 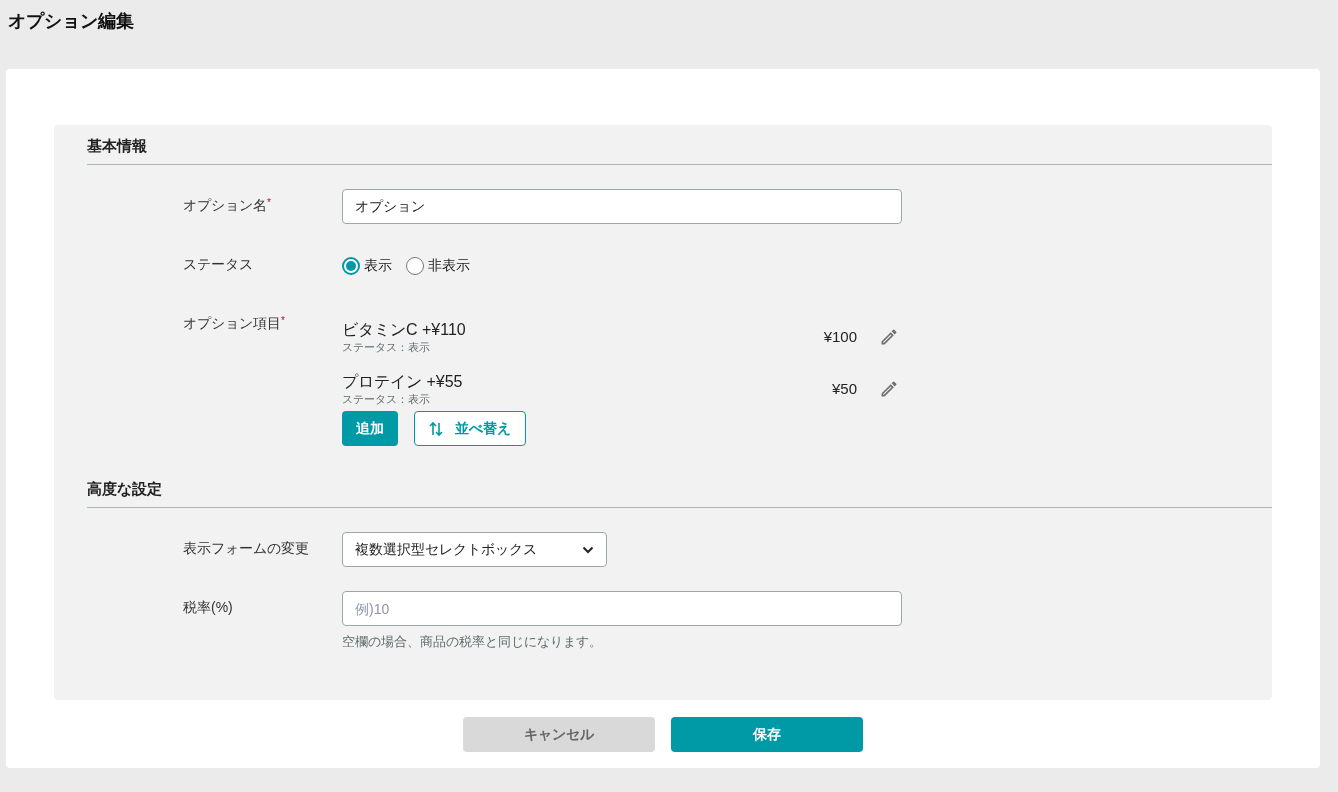 I want to click on field-label: 税率(%), so click(x=208, y=607).